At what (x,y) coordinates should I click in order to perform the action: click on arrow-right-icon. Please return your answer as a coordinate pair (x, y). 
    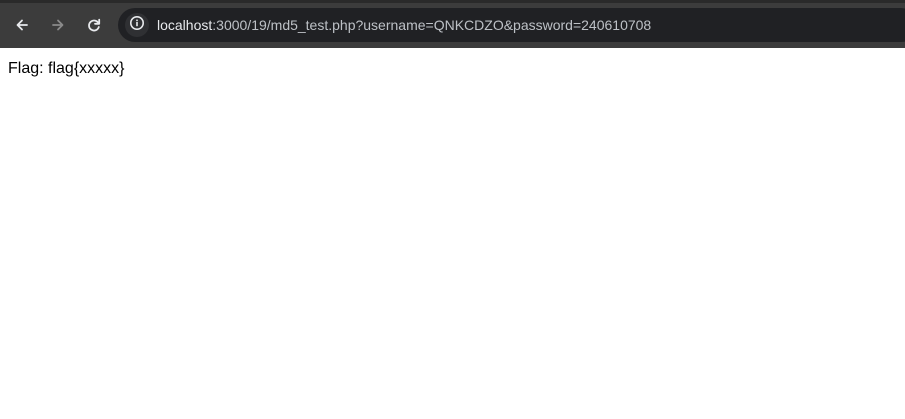
    Looking at the image, I should click on (58, 25).